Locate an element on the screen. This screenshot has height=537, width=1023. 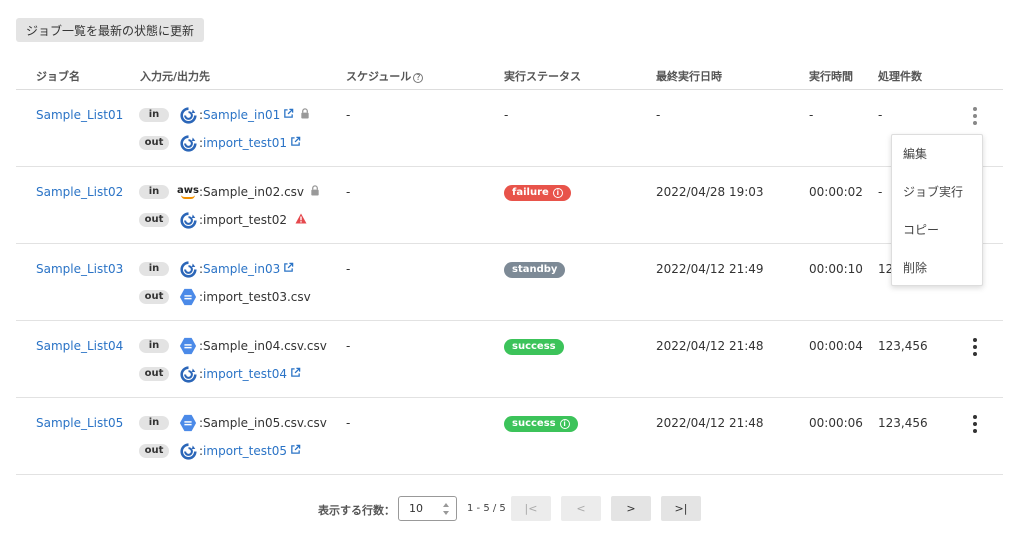
input-name: Sample_in01 is located at coordinates (241, 115).